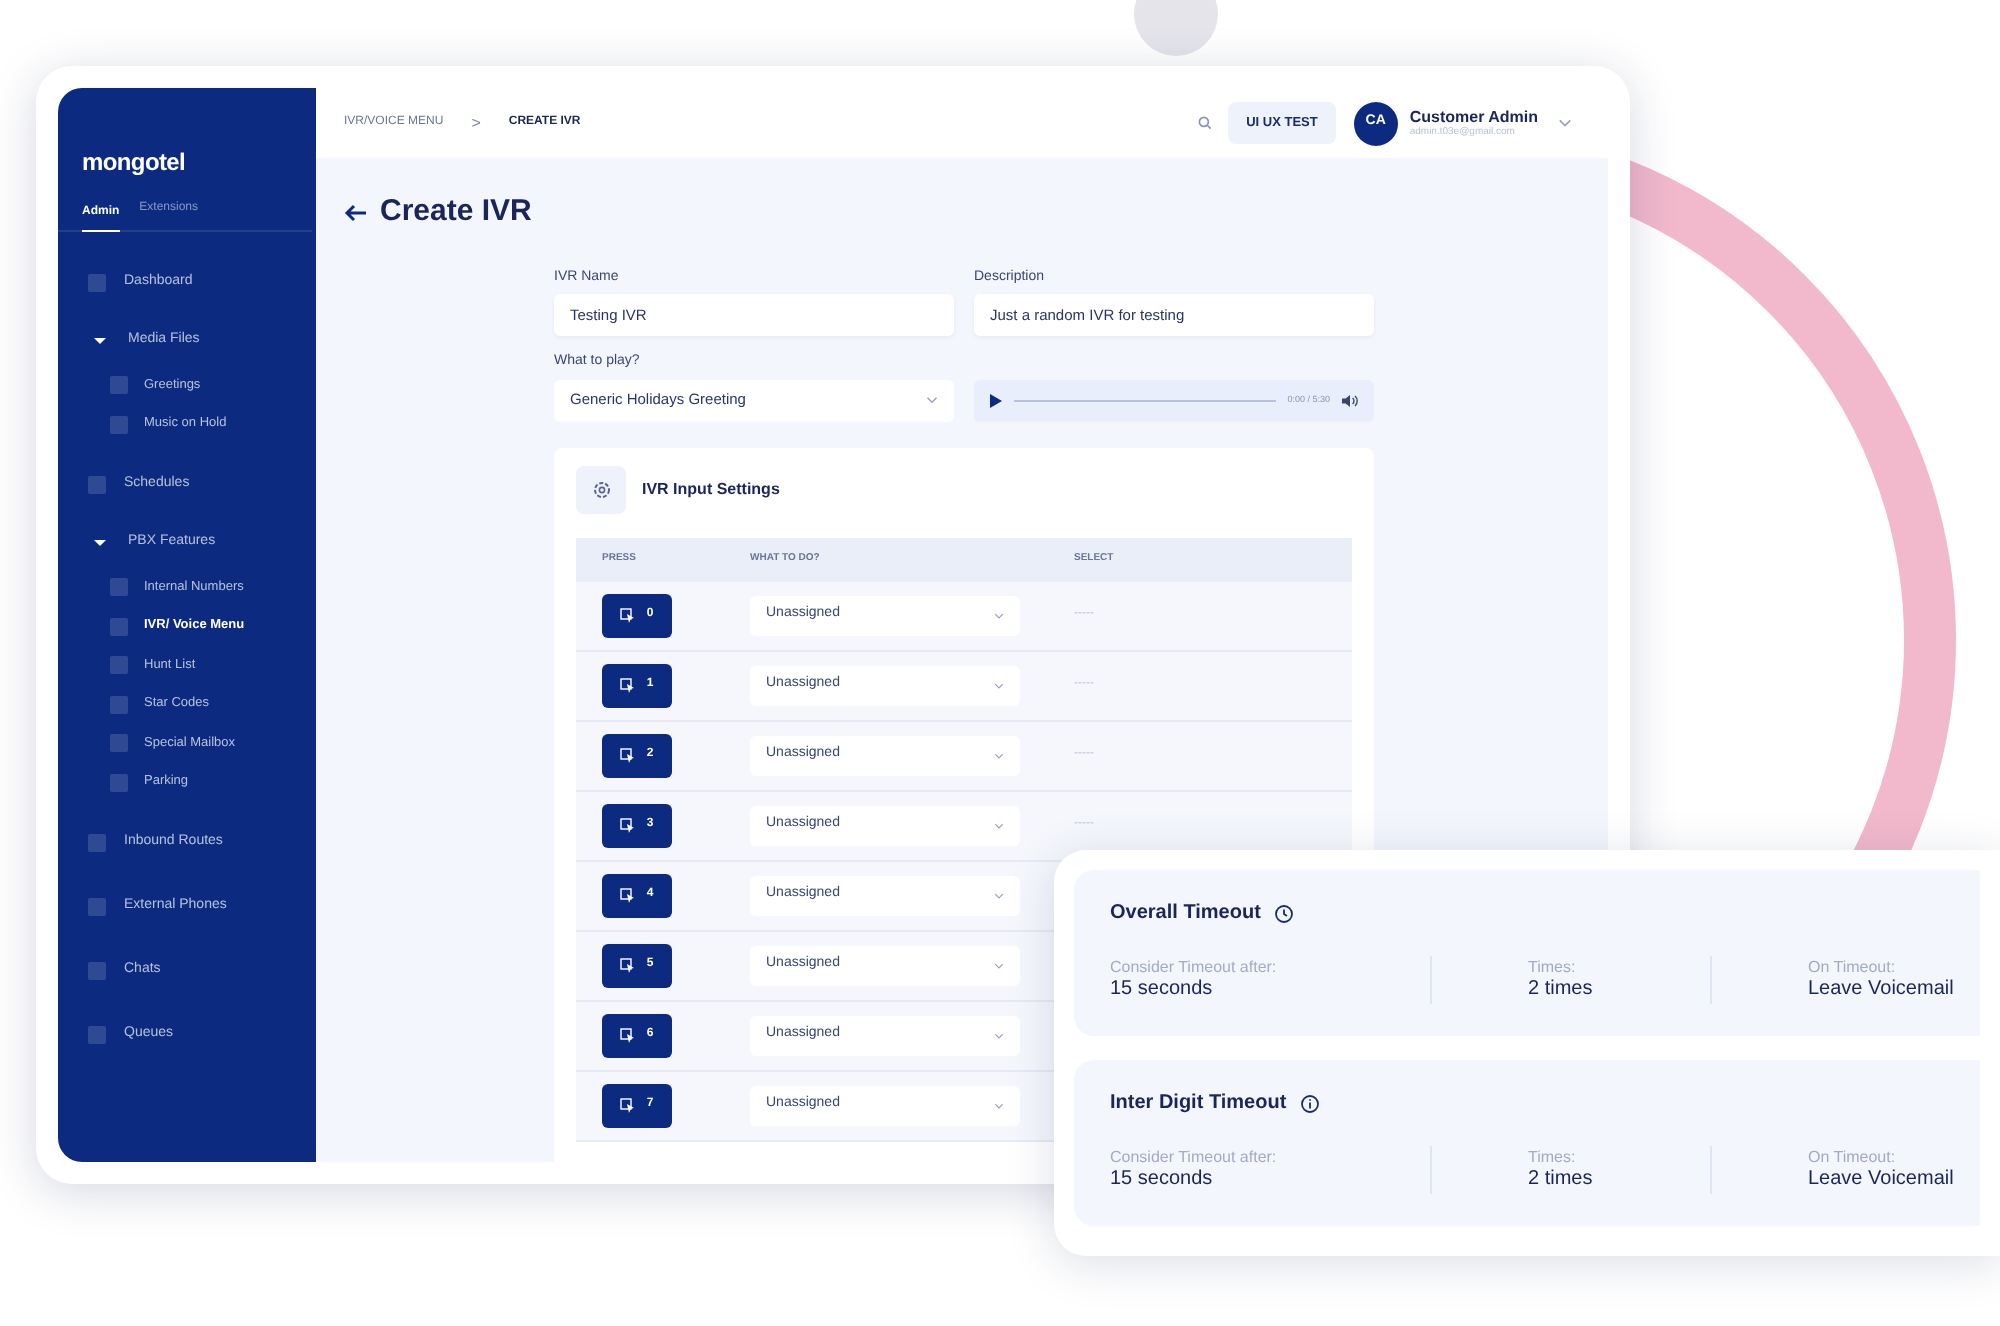 This screenshot has width=2000, height=1326. I want to click on play-icon, so click(996, 400).